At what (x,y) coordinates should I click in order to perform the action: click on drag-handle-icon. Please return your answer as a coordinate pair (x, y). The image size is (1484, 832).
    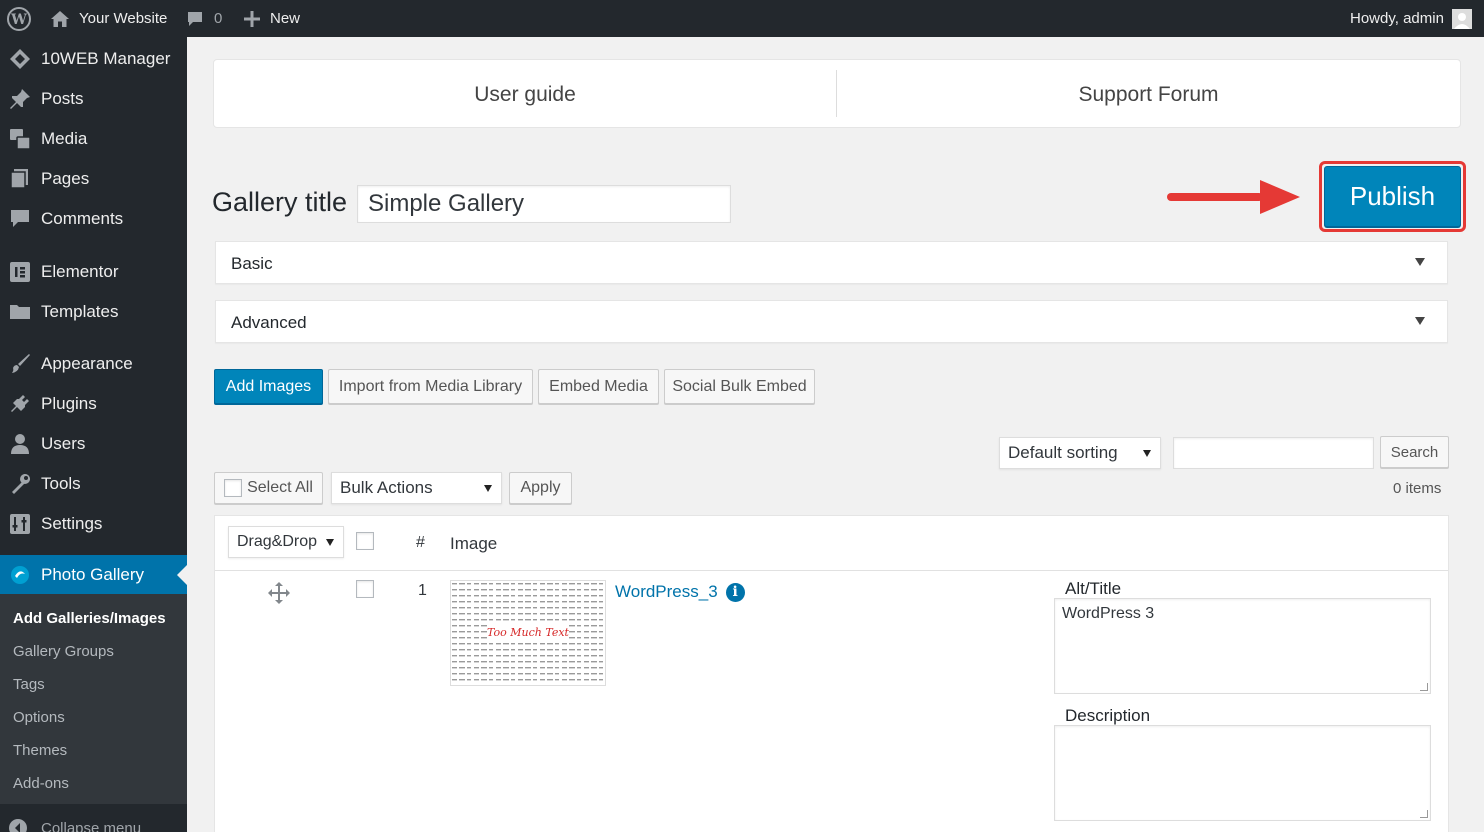
    Looking at the image, I should click on (279, 593).